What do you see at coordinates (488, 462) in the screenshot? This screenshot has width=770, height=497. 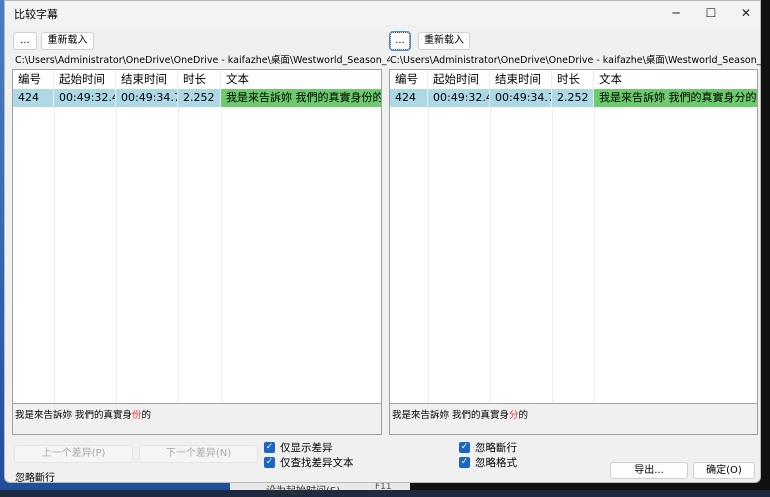 I see `ignore-format-checkbox: ✓ 忽略格式` at bounding box center [488, 462].